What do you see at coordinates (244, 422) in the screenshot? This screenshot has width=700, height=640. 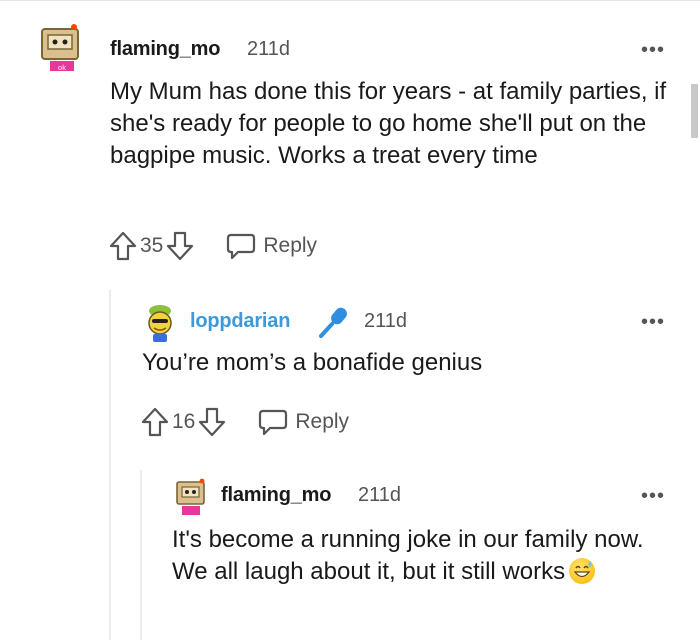 I see `comment-actions: 16 Reply` at bounding box center [244, 422].